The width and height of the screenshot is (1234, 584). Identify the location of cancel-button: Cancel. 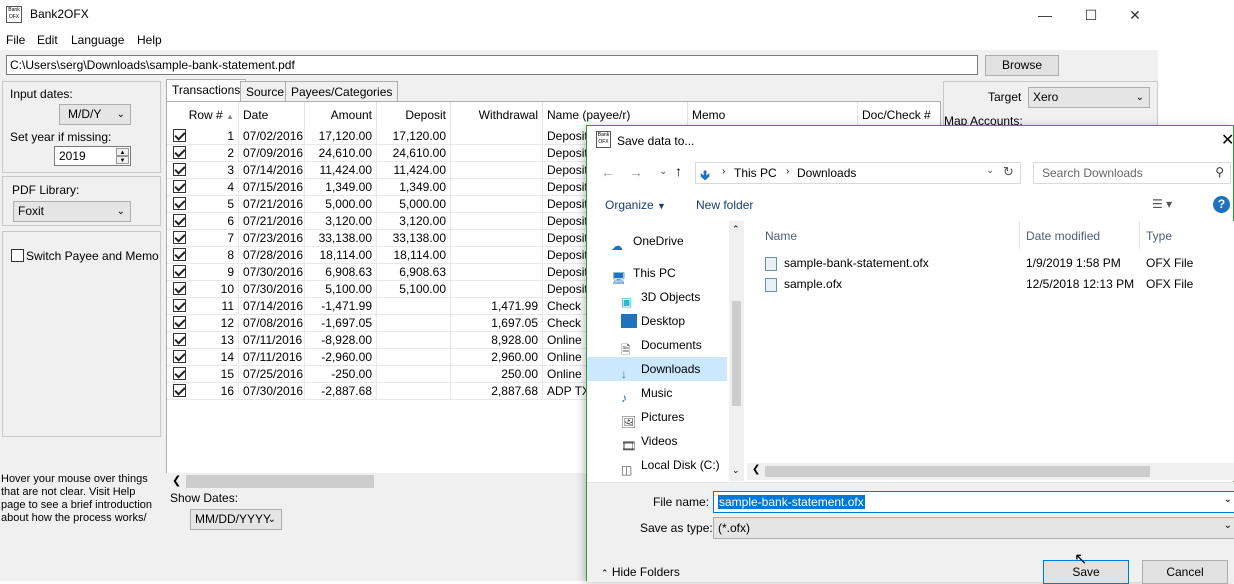
(1185, 572).